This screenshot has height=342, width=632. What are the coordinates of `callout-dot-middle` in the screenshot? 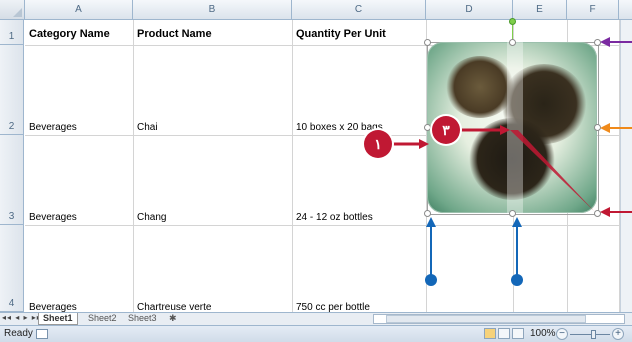 It's located at (517, 280).